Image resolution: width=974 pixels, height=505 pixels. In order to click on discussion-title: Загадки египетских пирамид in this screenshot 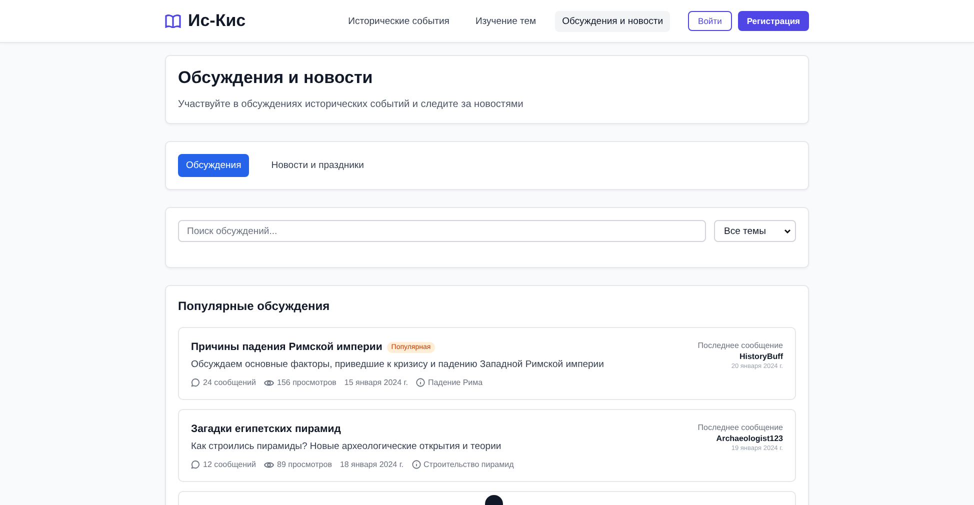, I will do `click(266, 429)`.